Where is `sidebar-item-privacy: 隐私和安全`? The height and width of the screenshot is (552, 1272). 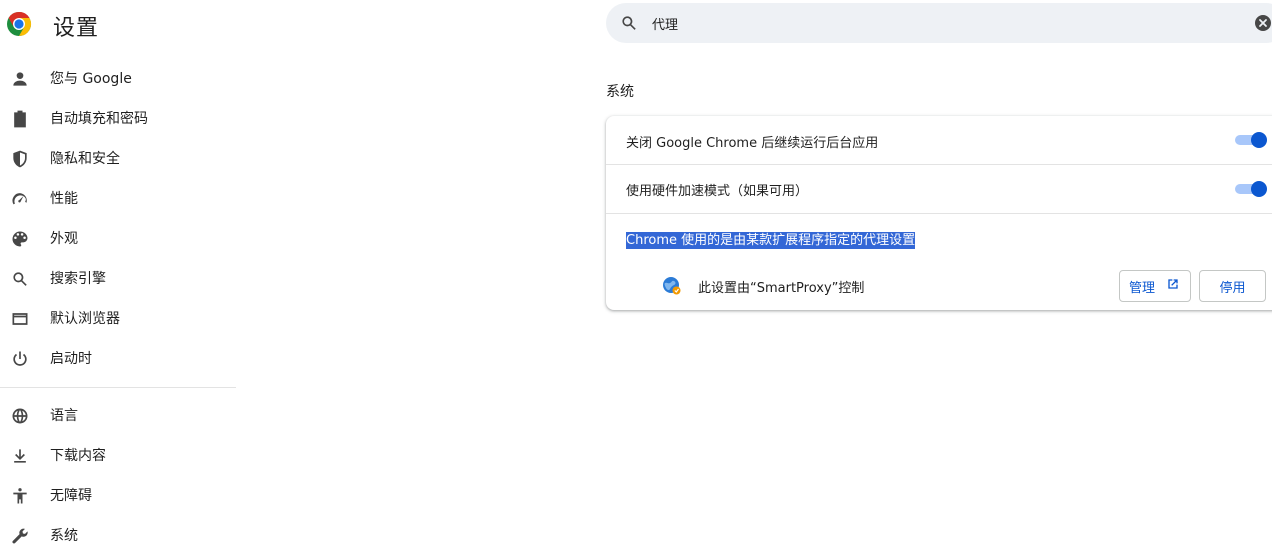 sidebar-item-privacy: 隐私和安全 is located at coordinates (118, 159).